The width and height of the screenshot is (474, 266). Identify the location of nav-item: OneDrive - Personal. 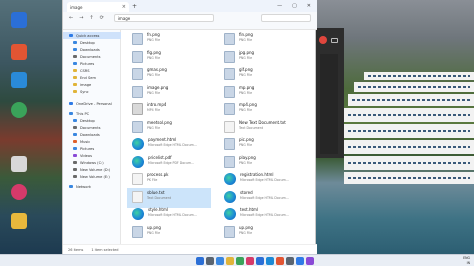
(92, 103).